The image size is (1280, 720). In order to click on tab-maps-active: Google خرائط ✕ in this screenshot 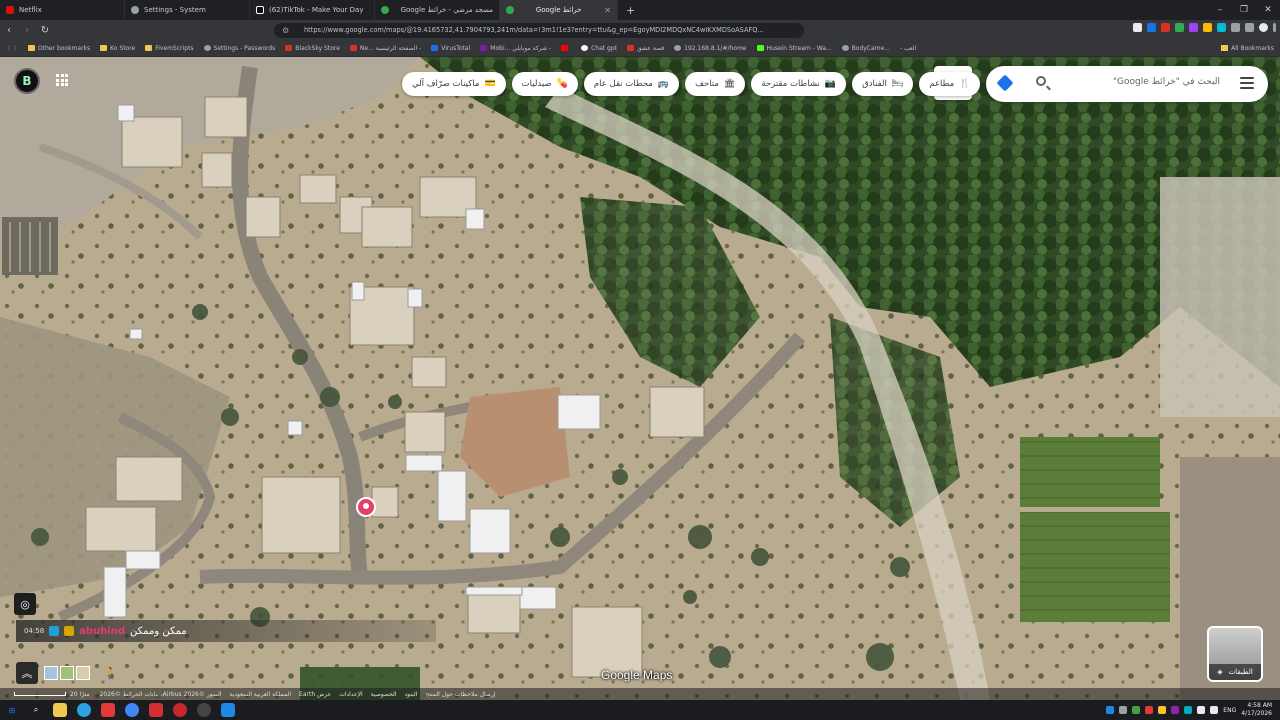, I will do `click(559, 10)`.